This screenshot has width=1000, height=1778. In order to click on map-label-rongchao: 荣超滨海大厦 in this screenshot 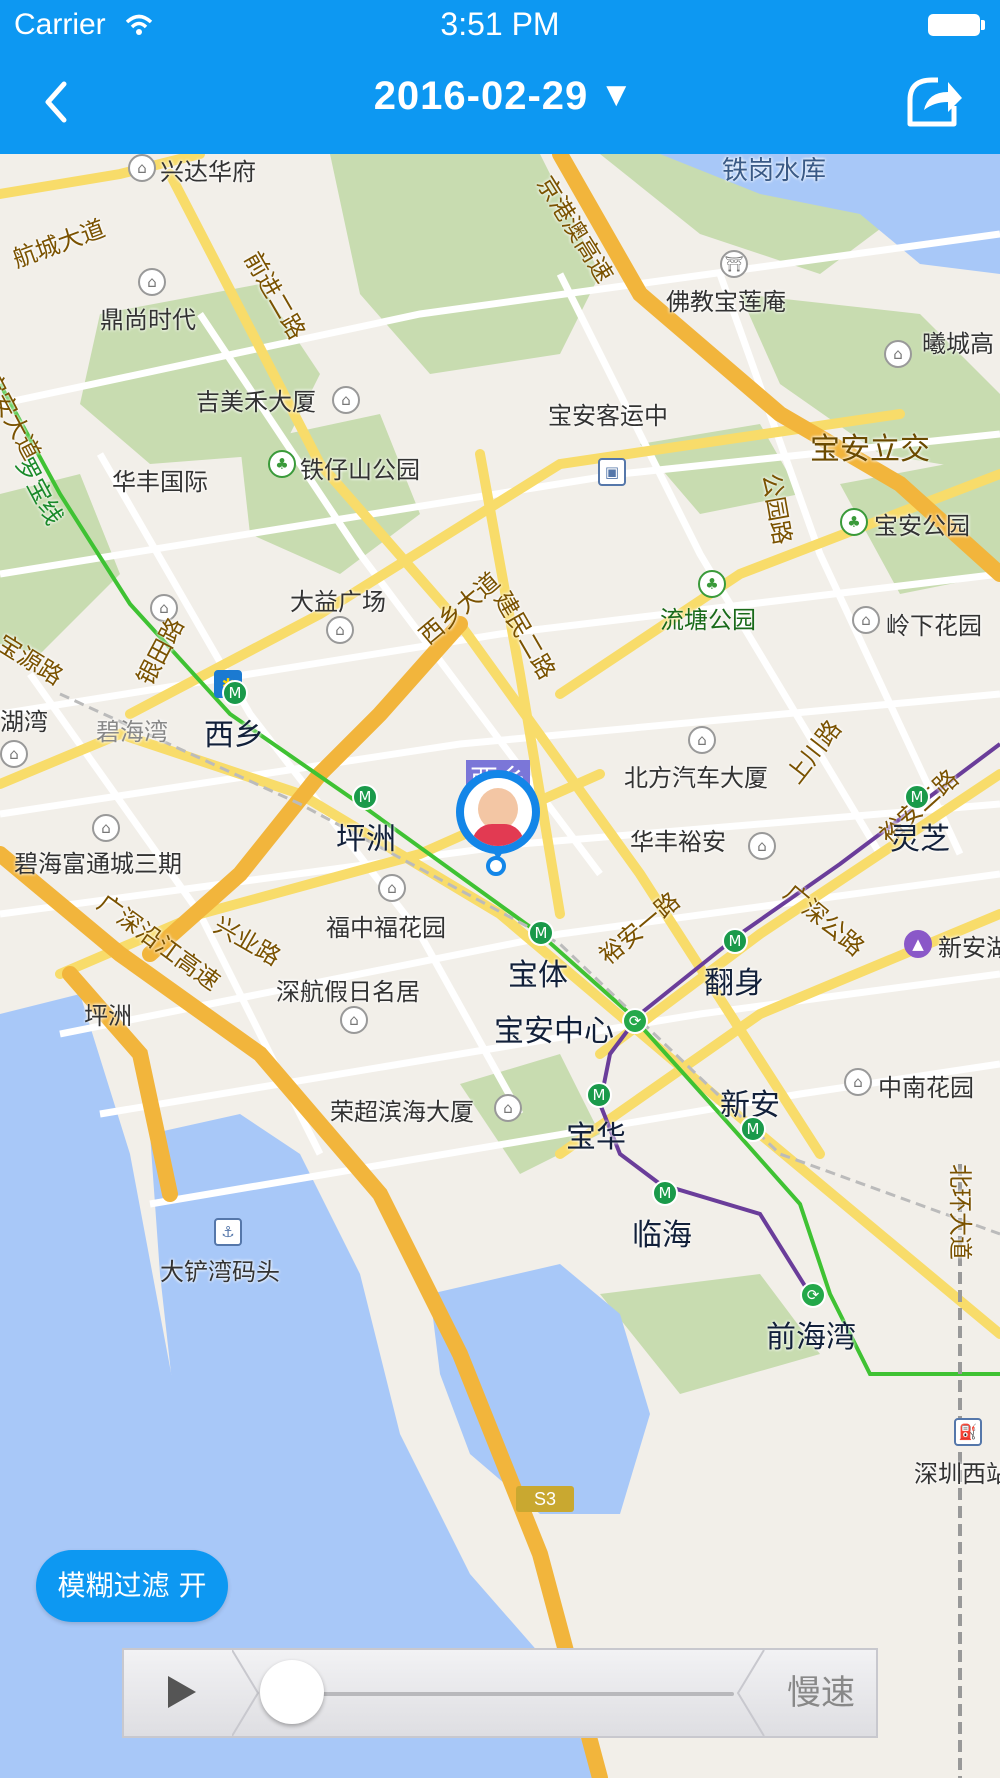, I will do `click(402, 1109)`.